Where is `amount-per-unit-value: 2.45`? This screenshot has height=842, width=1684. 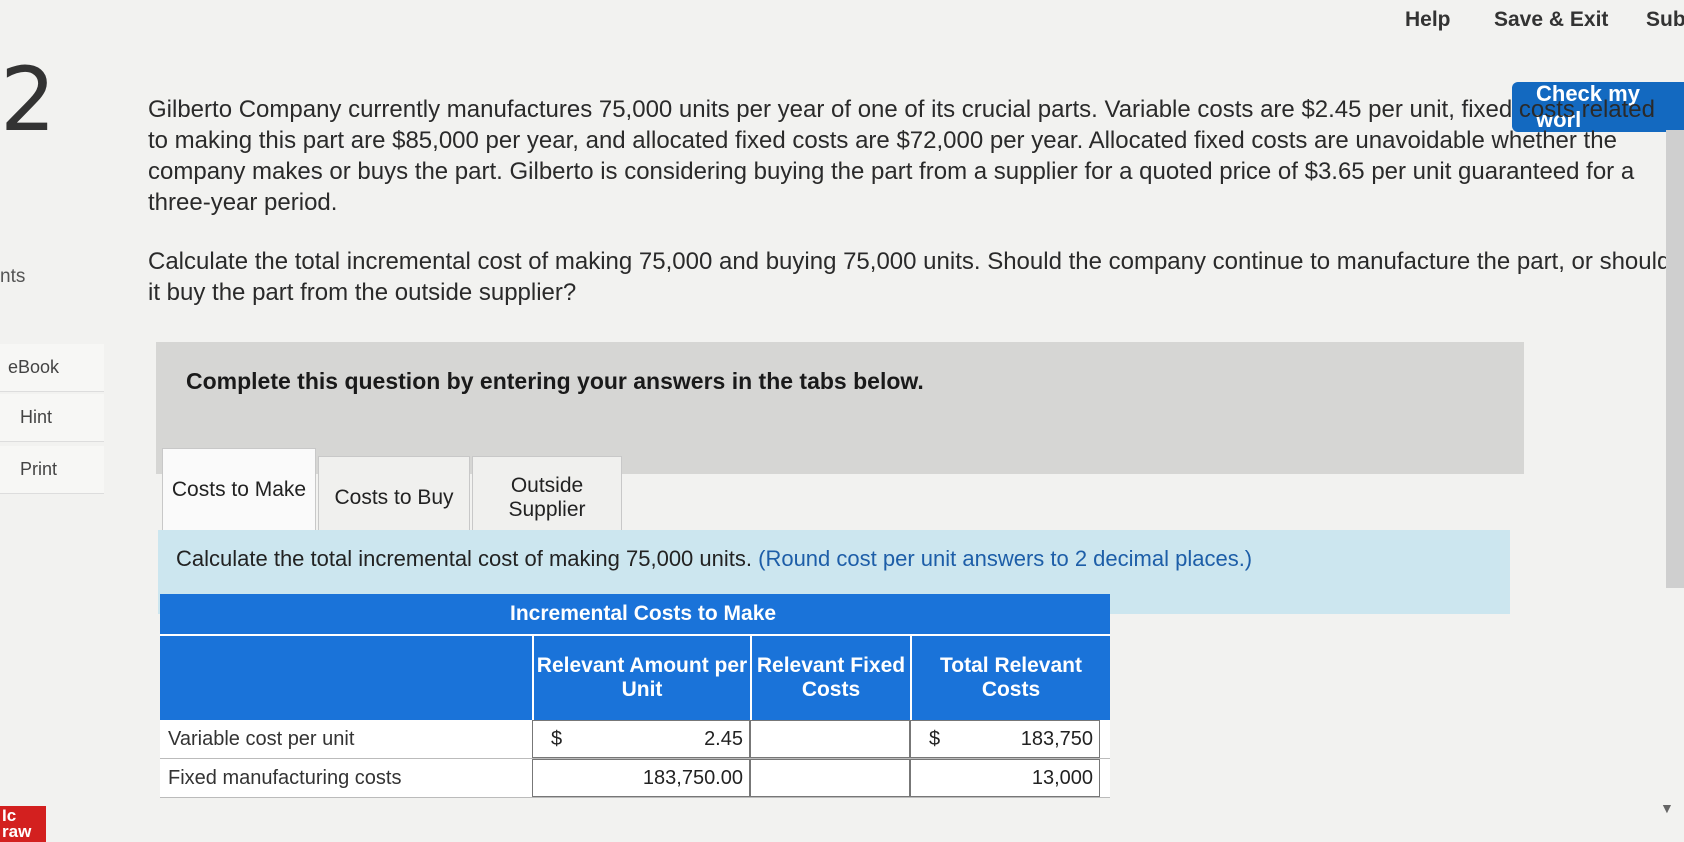
amount-per-unit-value: 2.45 is located at coordinates (723, 738).